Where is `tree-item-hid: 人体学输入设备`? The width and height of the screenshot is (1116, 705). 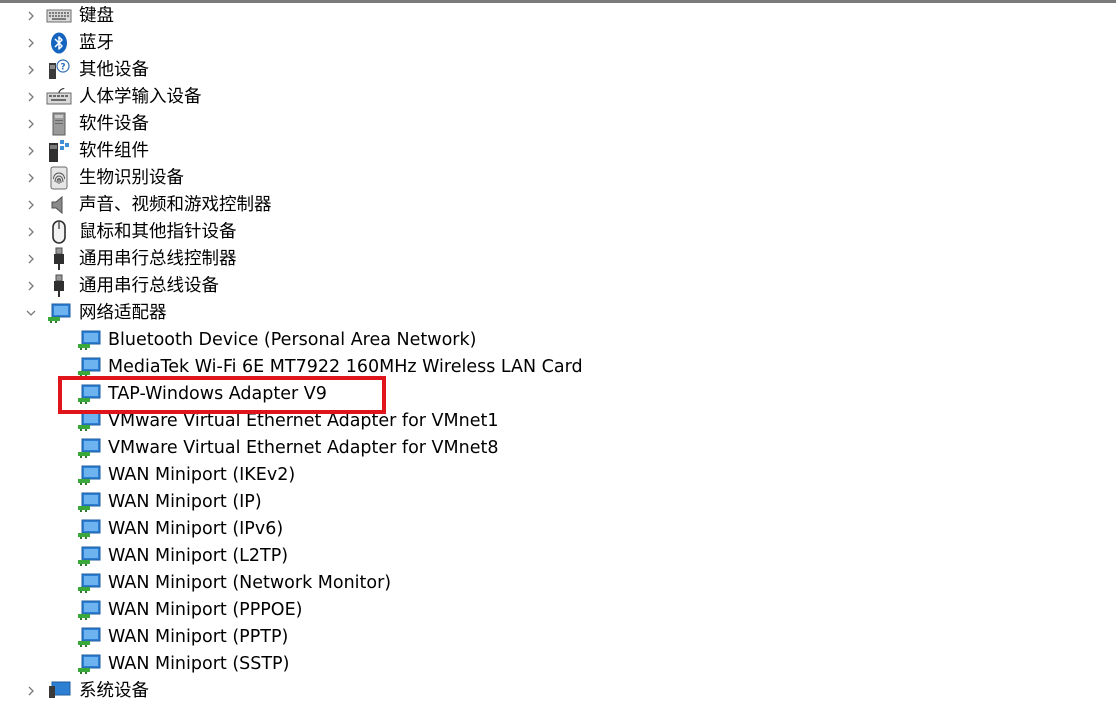
tree-item-hid: 人体学输入设备 is located at coordinates (558, 97).